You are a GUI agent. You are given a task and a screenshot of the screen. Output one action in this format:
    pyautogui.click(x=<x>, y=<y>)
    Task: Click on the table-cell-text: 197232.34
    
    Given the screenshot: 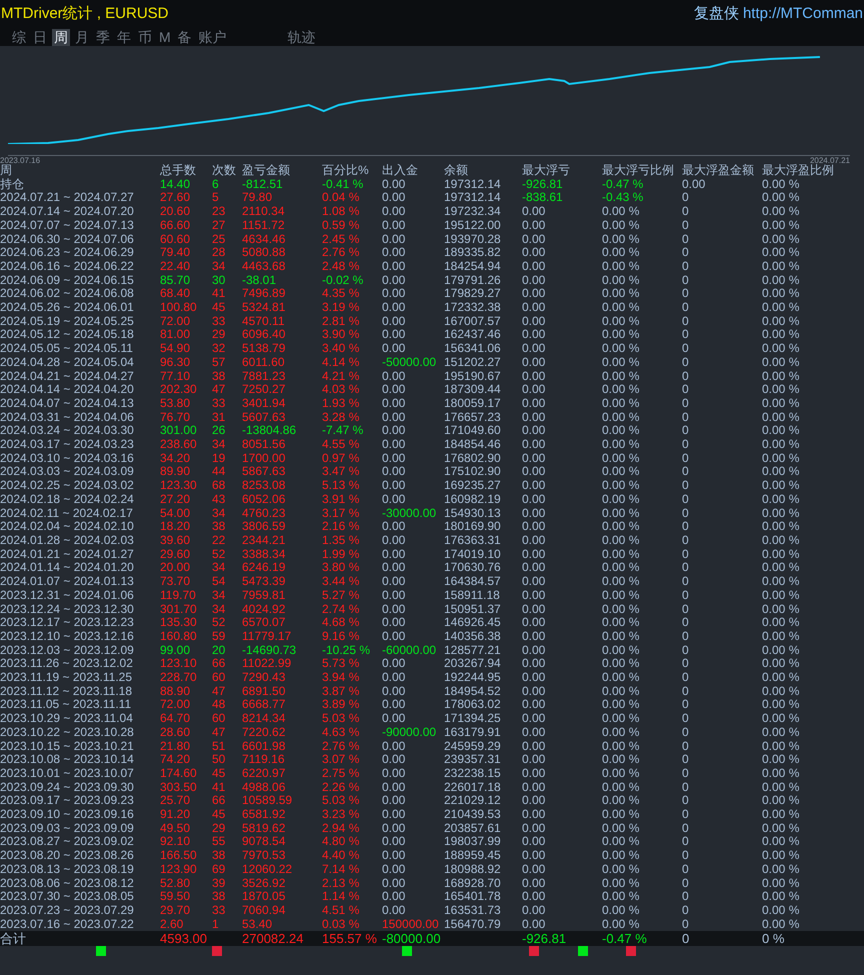 What is the action you would take?
    pyautogui.click(x=473, y=212)
    